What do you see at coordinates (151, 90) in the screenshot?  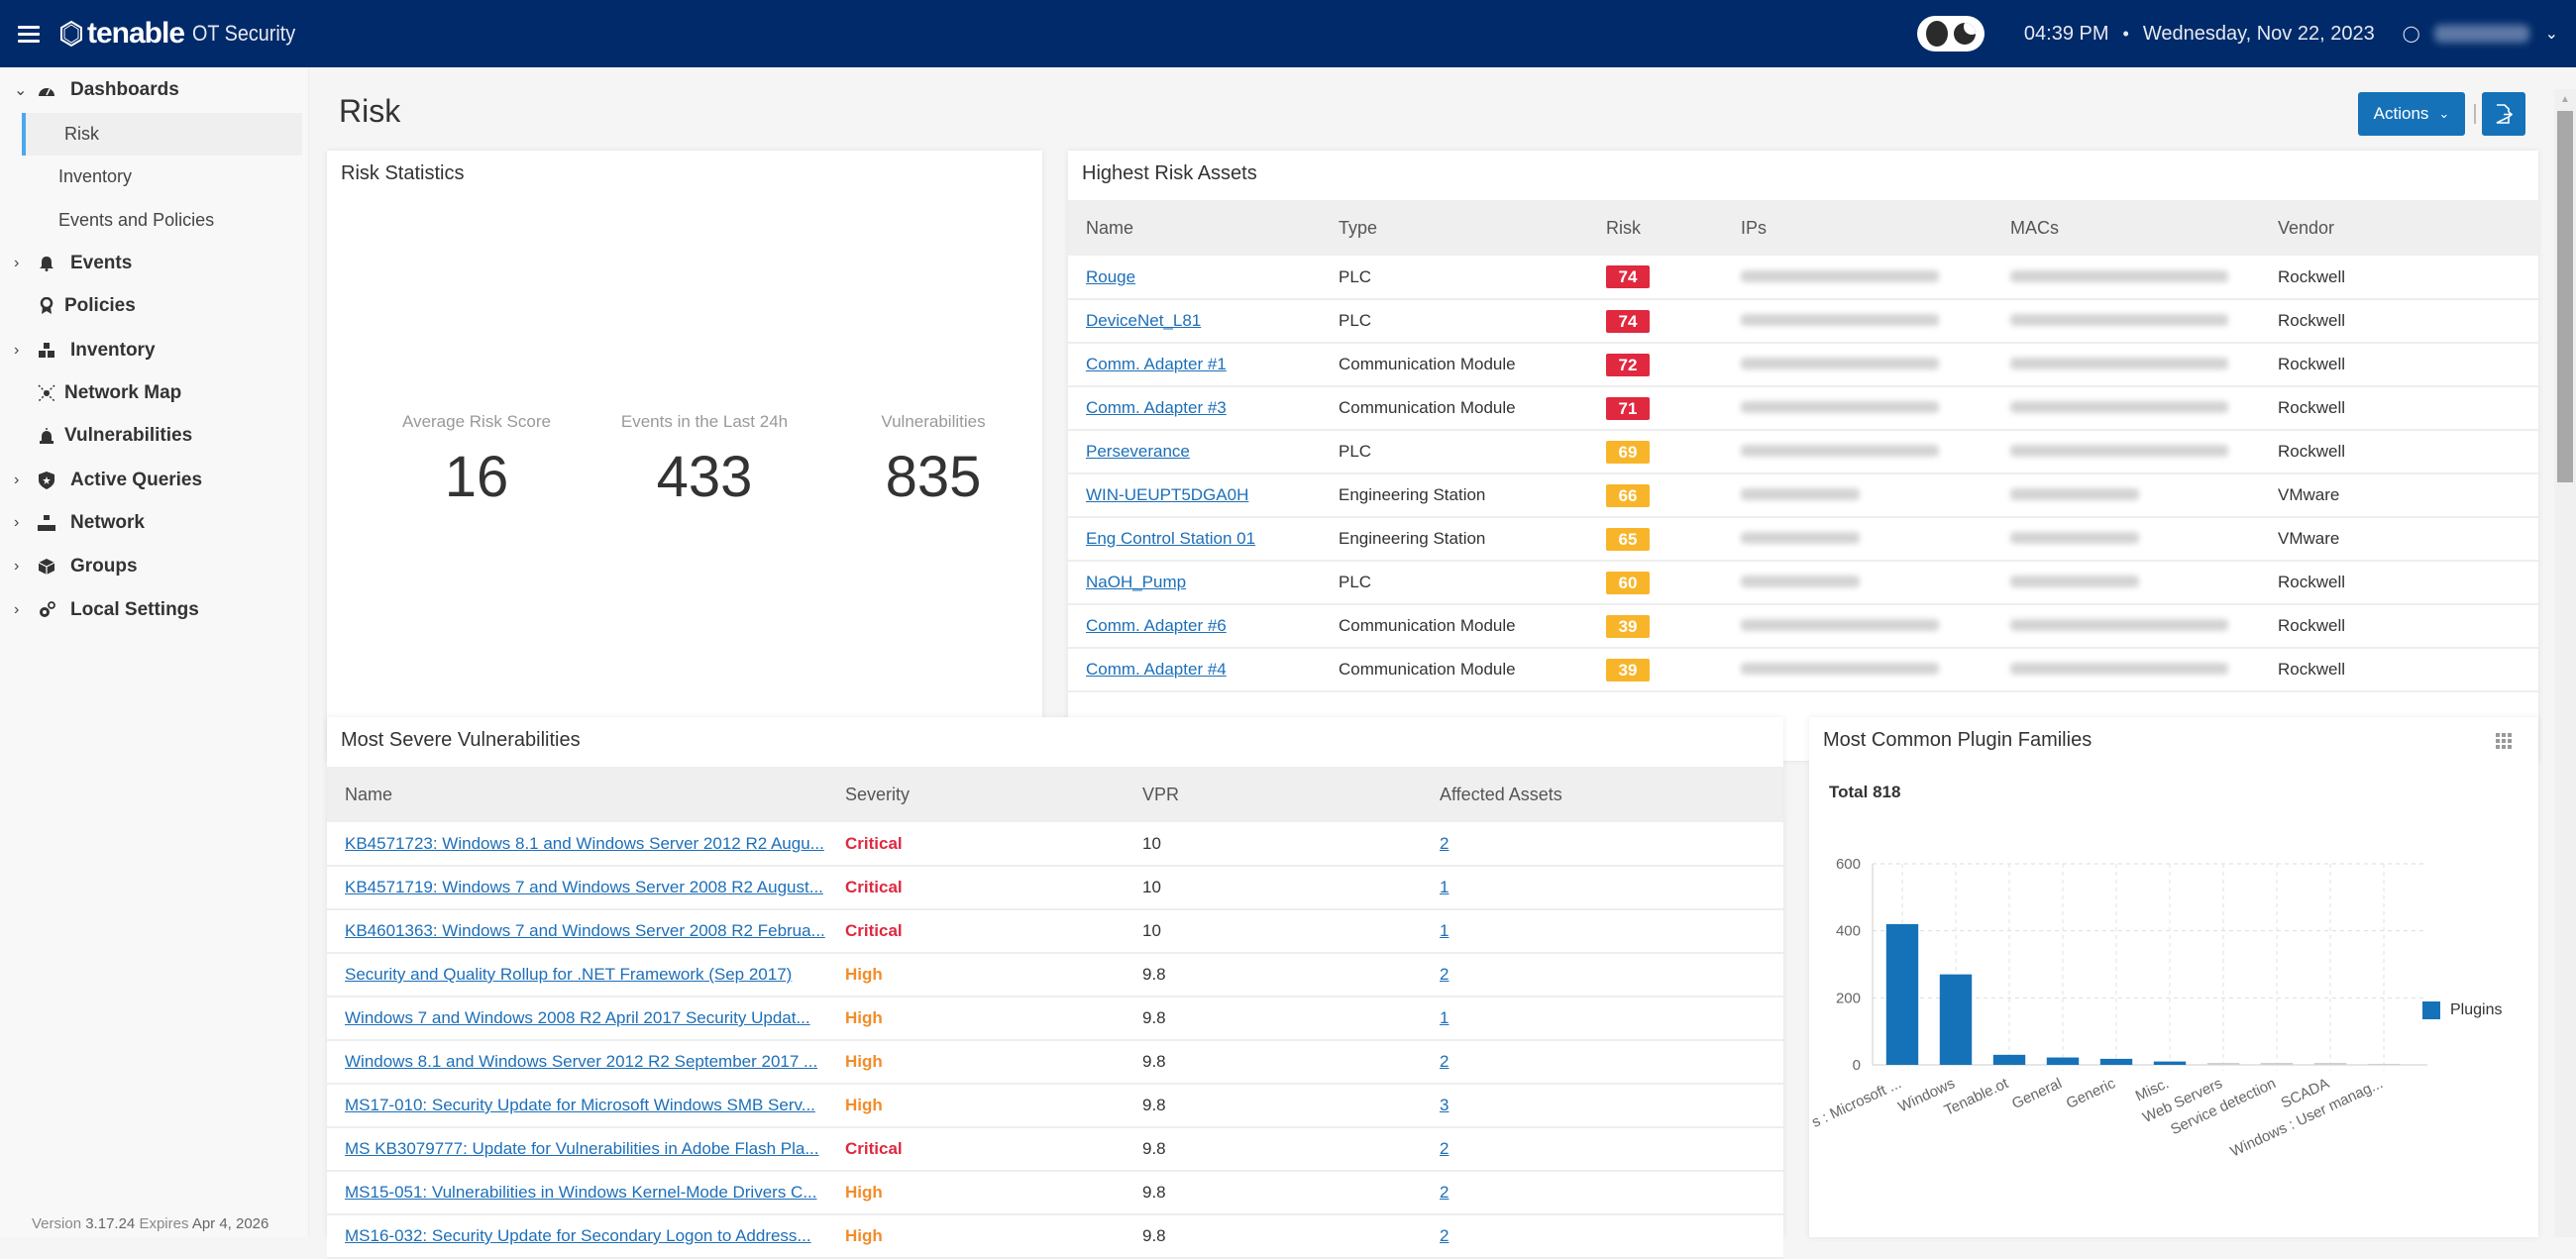 I see `sidebar-item-dashboards: ⌄ Dashboards` at bounding box center [151, 90].